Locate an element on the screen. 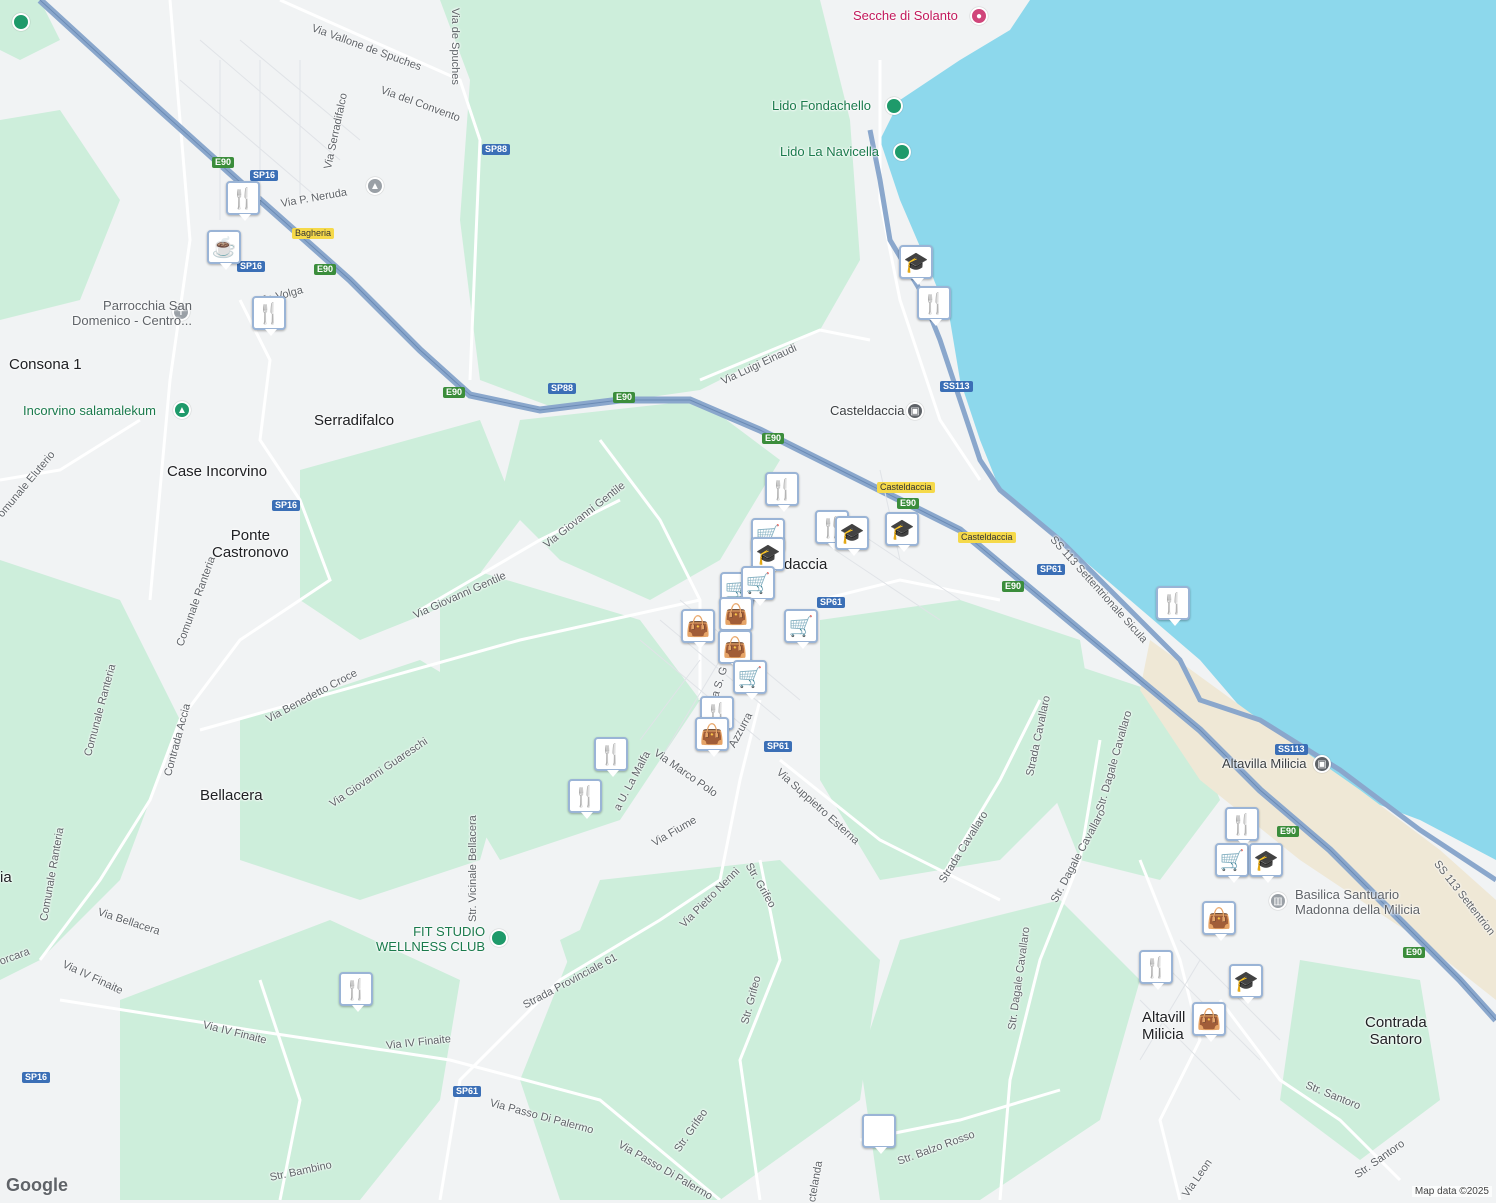 The width and height of the screenshot is (1496, 1203). poi-fit-studio-wellness-club: FIT STUDIO WELLNESS CLUB is located at coordinates (430, 939).